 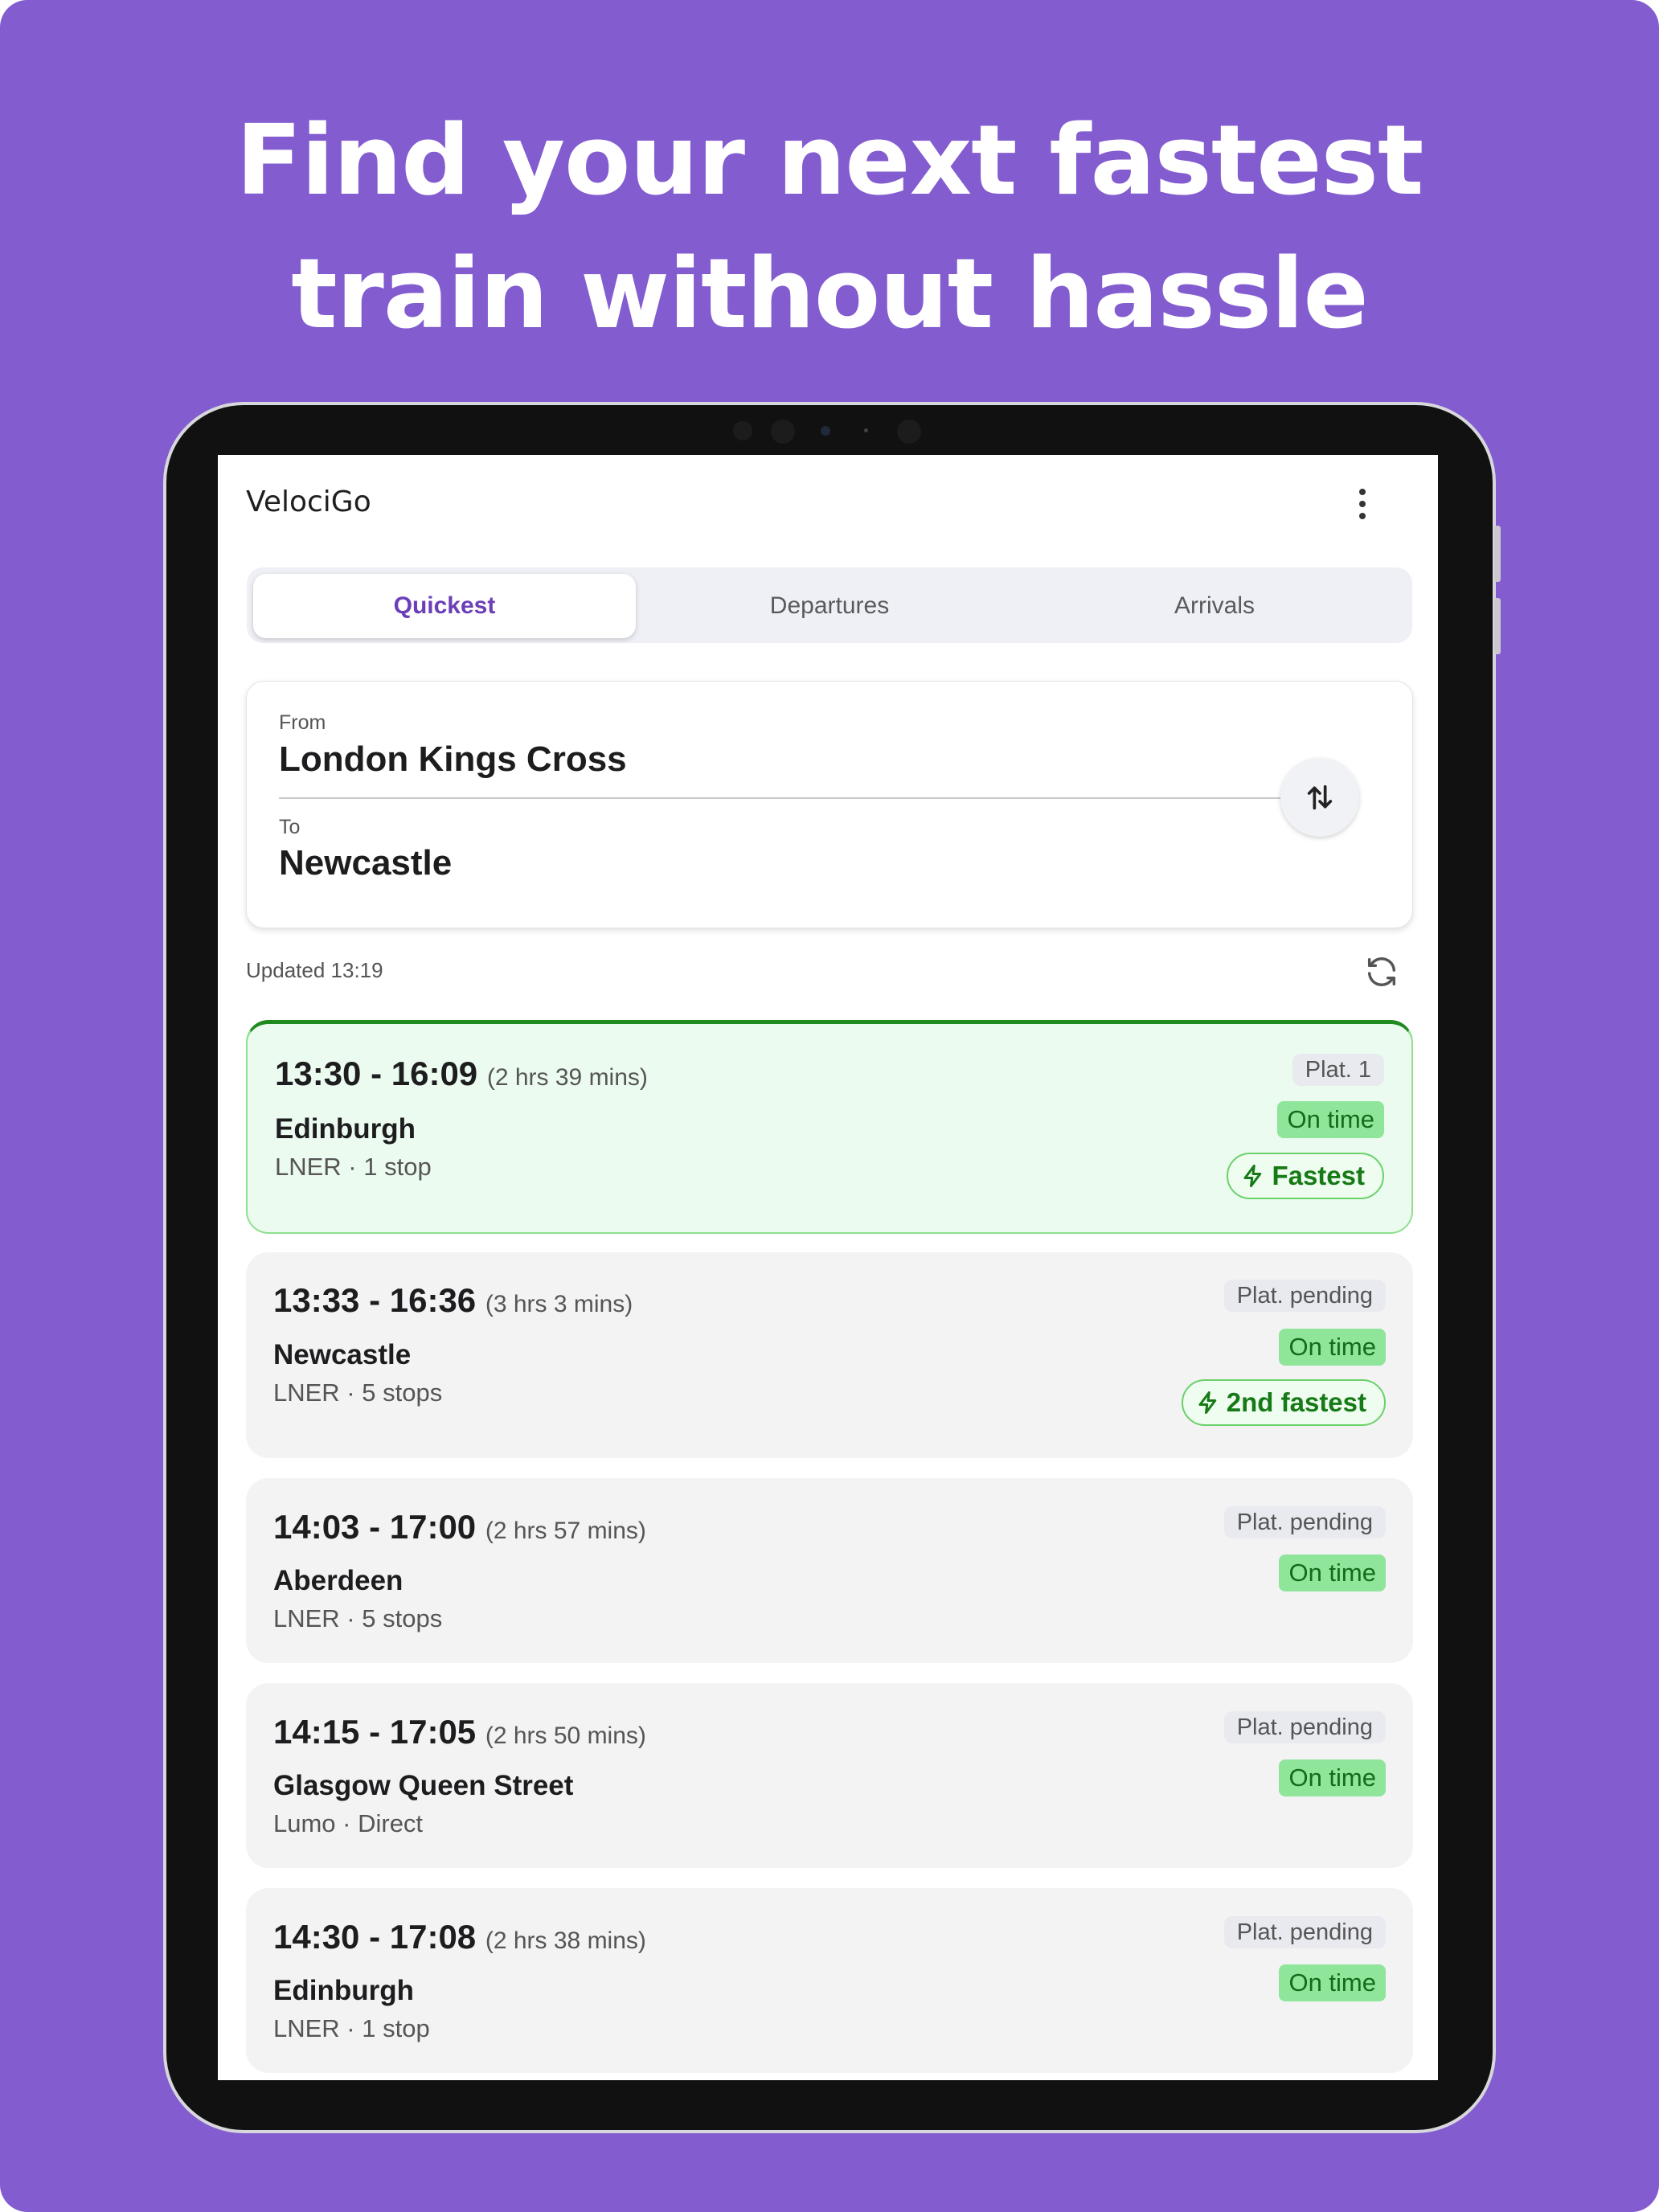 I want to click on train-times: 13:33 - 16:36 (3 hrs 3 mins), so click(x=453, y=1300).